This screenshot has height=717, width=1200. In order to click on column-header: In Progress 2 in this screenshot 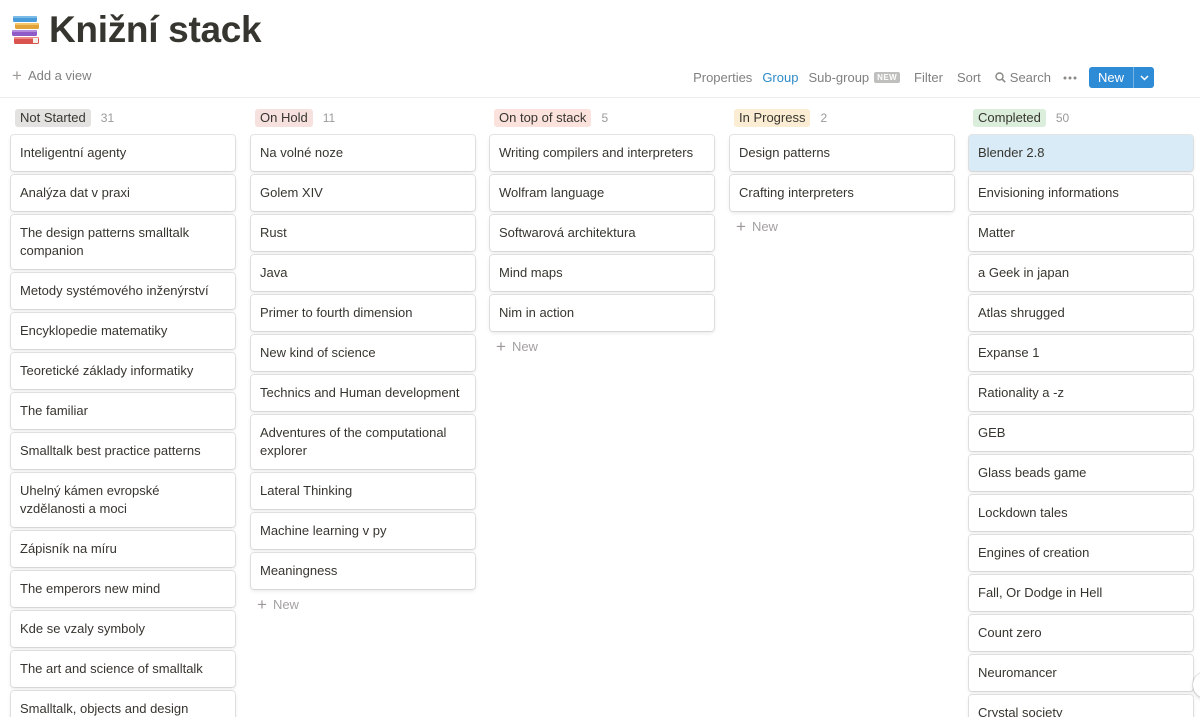, I will do `click(844, 118)`.